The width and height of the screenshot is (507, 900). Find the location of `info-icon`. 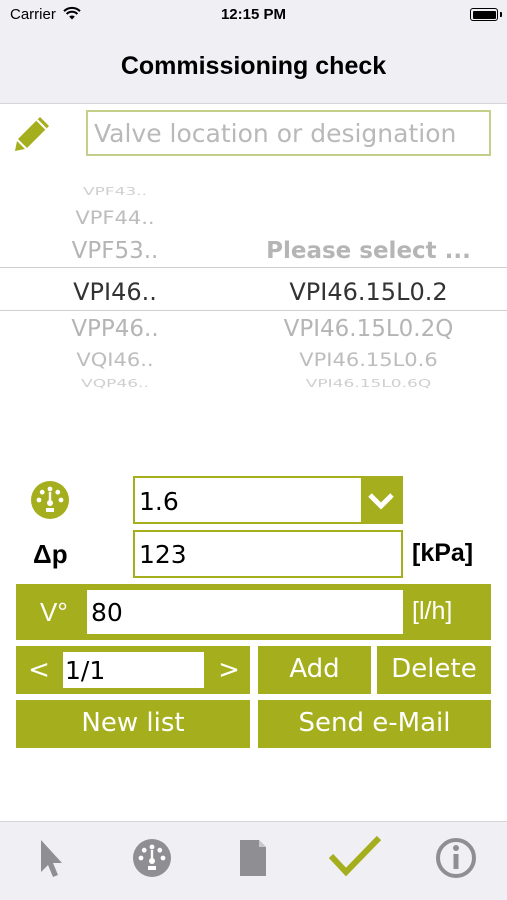

info-icon is located at coordinates (456, 858).